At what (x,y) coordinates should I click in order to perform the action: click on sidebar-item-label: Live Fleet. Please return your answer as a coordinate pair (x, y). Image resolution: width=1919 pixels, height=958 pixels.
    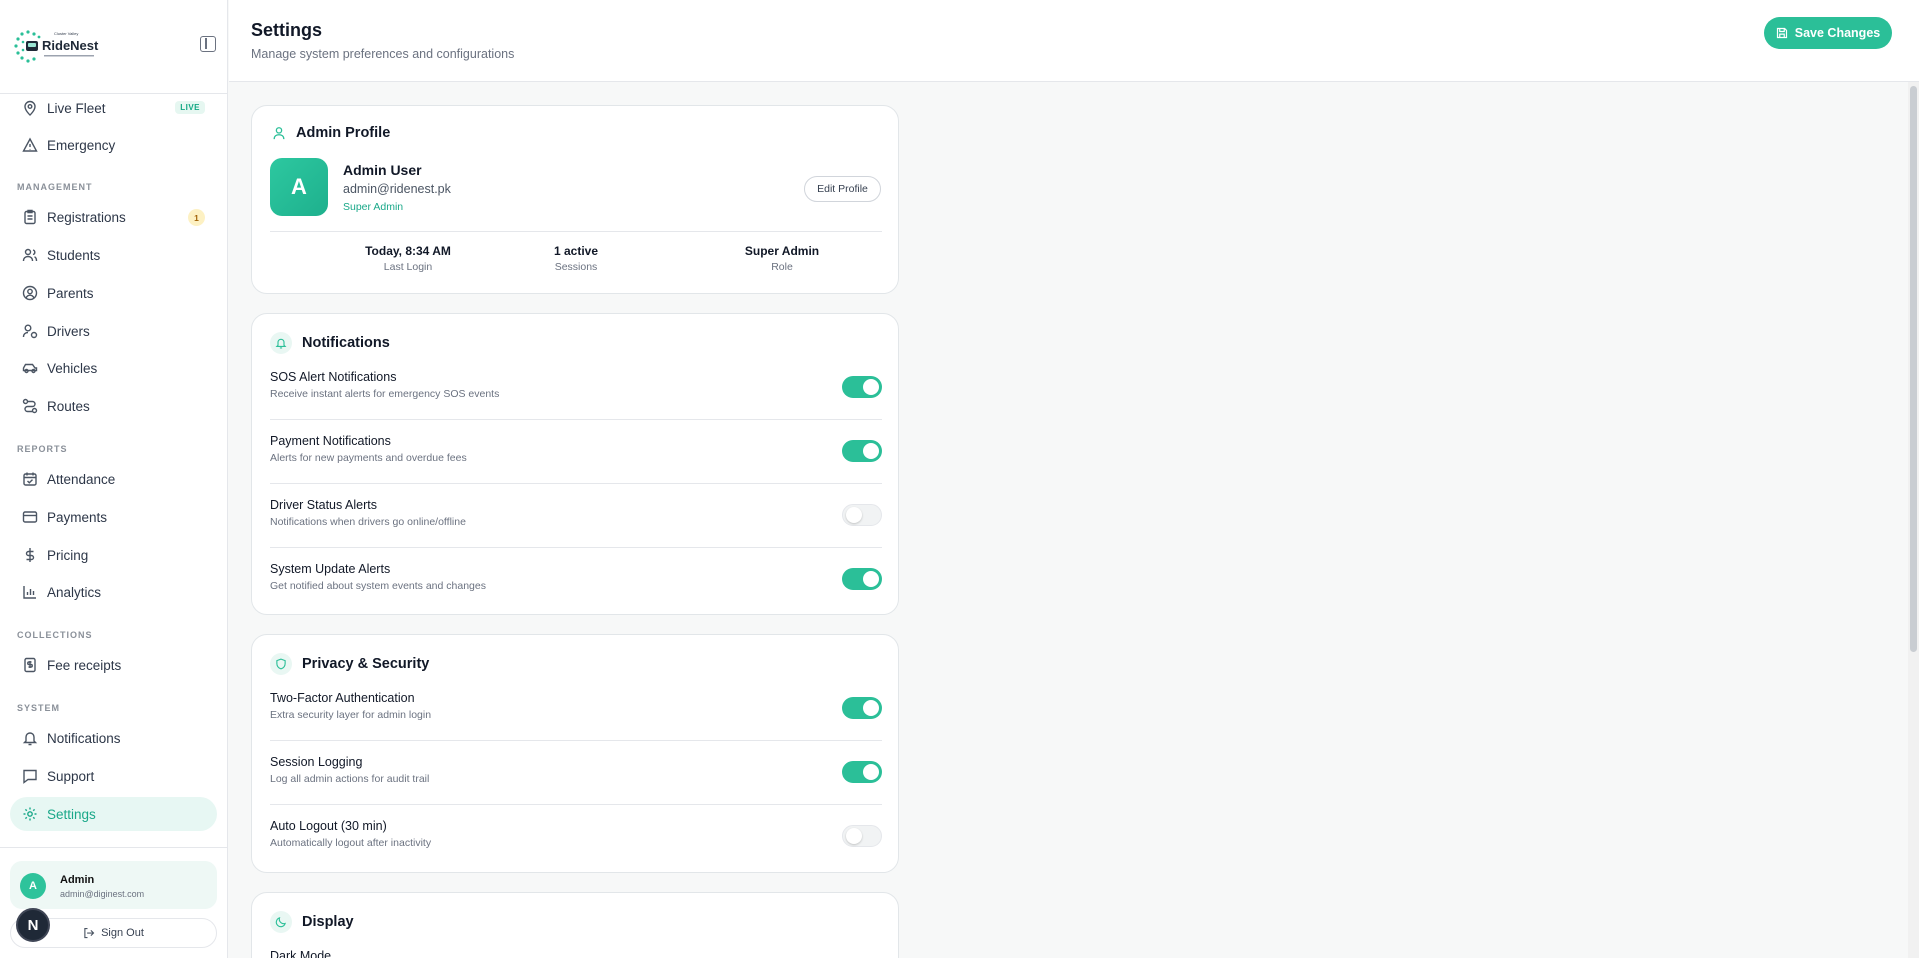
    Looking at the image, I should click on (76, 108).